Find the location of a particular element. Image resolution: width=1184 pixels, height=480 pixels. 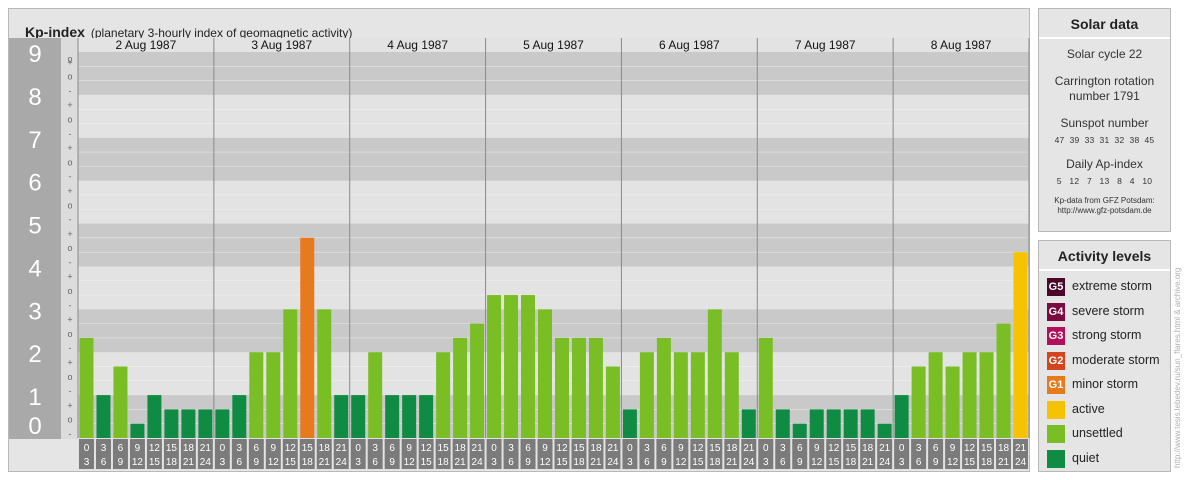

day-label: 8 Aug 1987 is located at coordinates (961, 45).